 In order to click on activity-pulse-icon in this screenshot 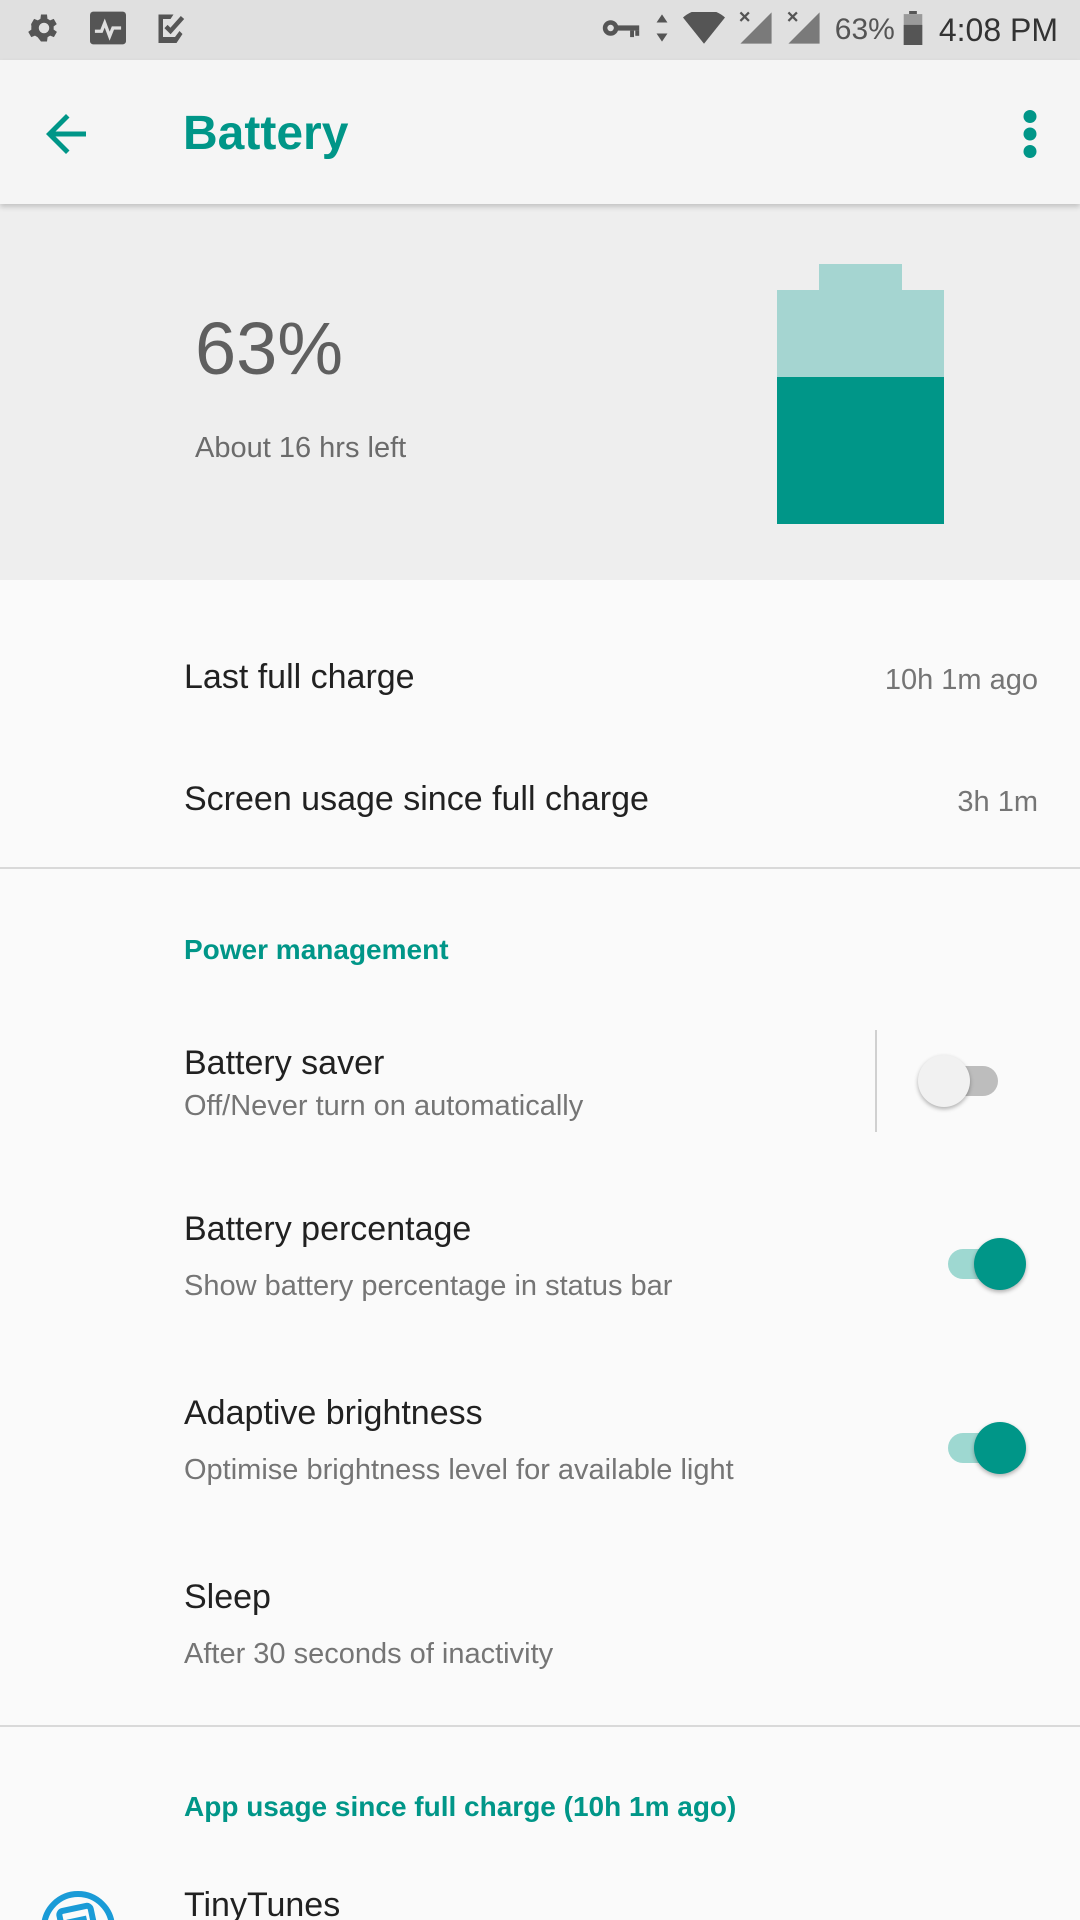, I will do `click(108, 30)`.